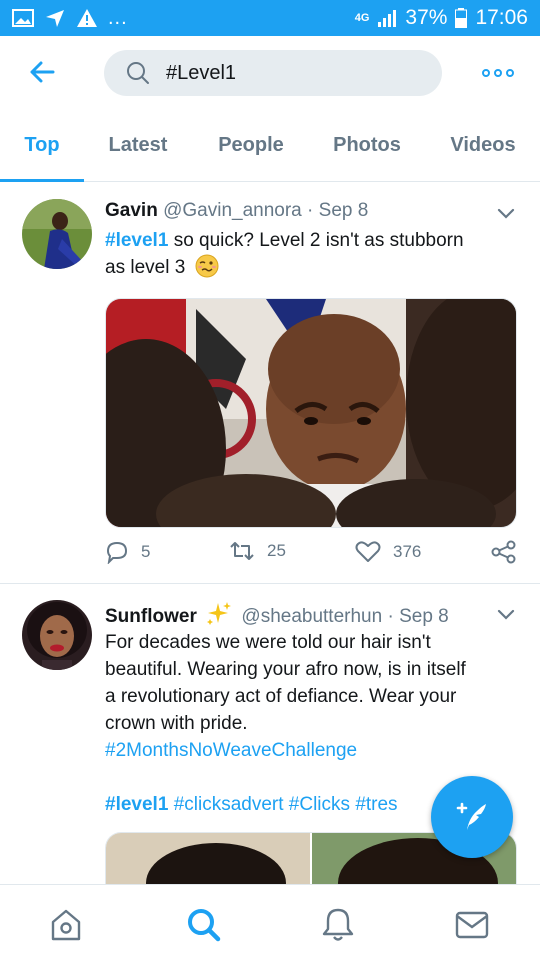 The height and width of the screenshot is (960, 540). Describe the element at coordinates (207, 266) in the screenshot. I see `woozy-face-emoji` at that location.